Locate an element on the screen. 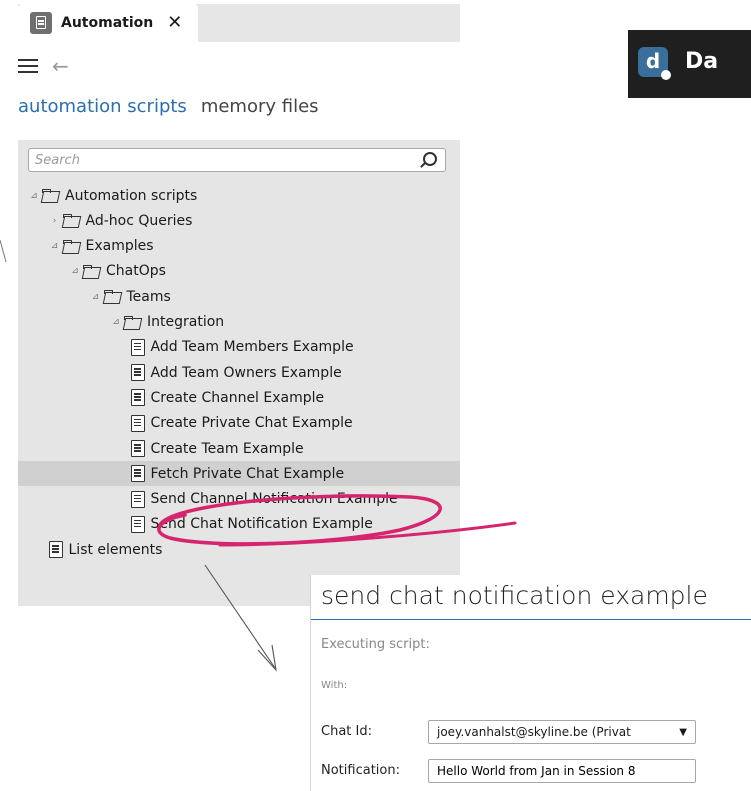 The image size is (751, 791). pointer-arrow-head is located at coordinates (267, 658).